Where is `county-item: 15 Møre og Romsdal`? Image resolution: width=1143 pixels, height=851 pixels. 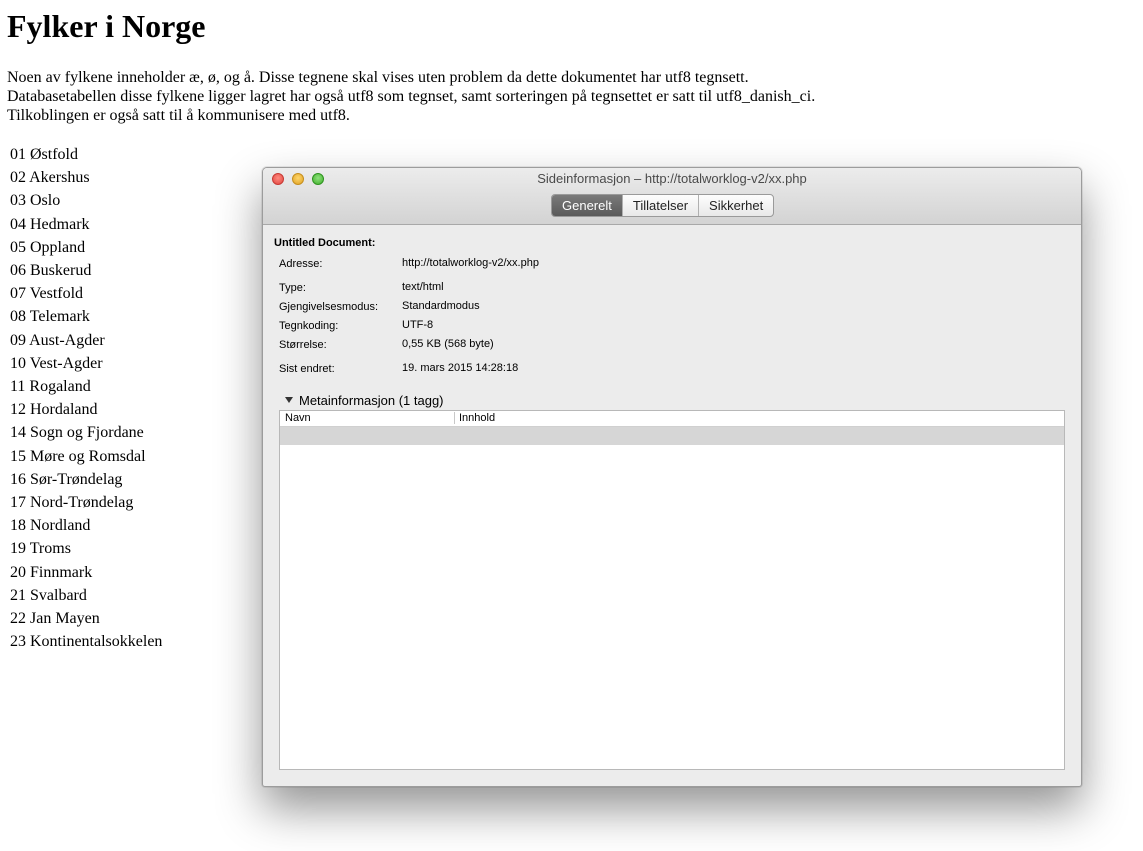
county-item: 15 Møre og Romsdal is located at coordinates (78, 456).